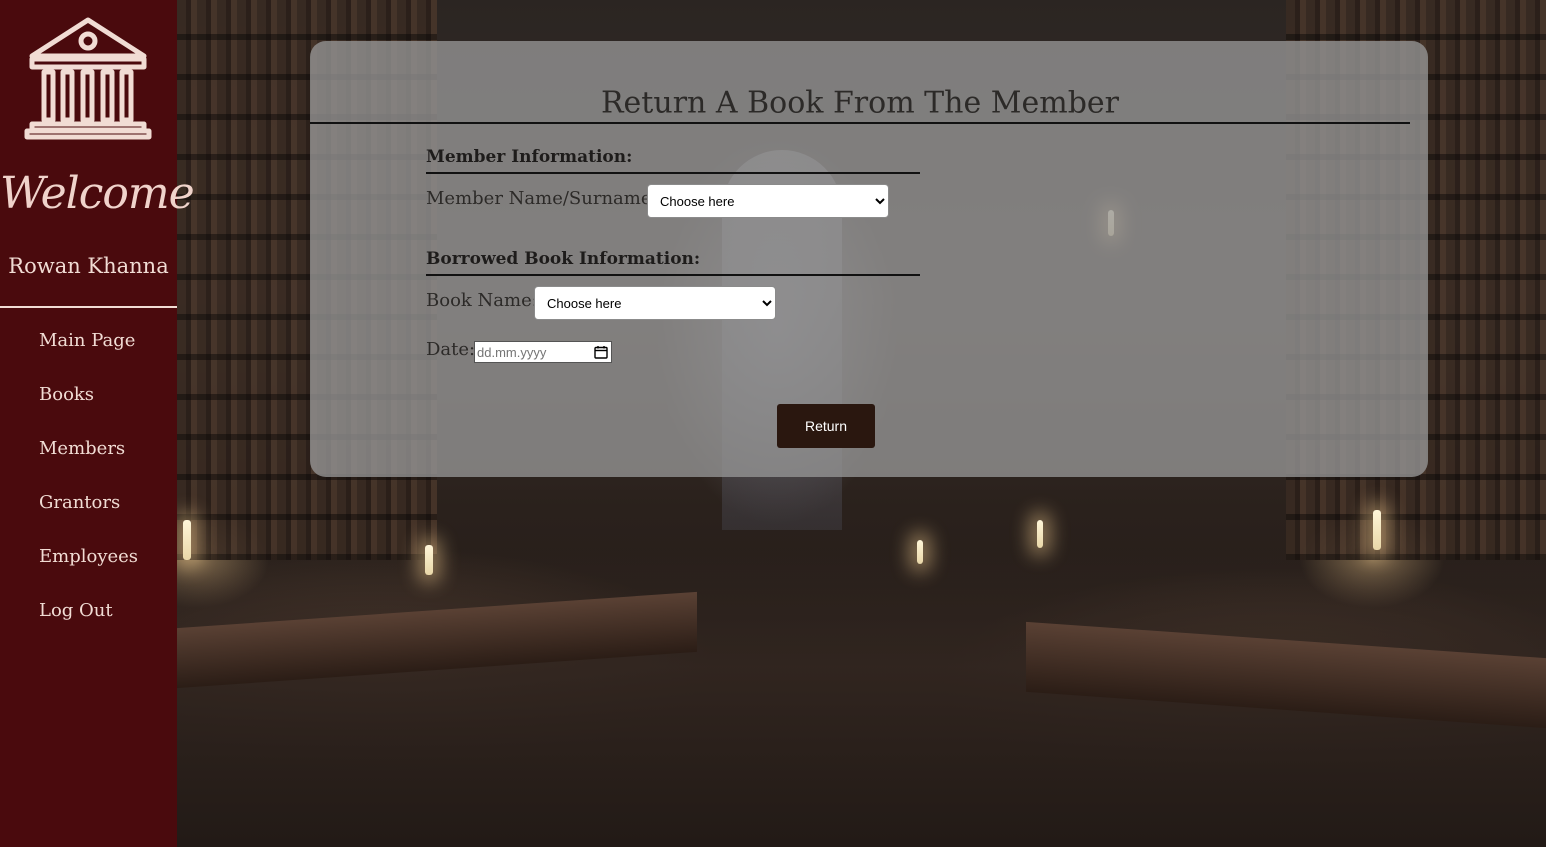 The height and width of the screenshot is (847, 1546). I want to click on member-select: Choose here, so click(768, 201).